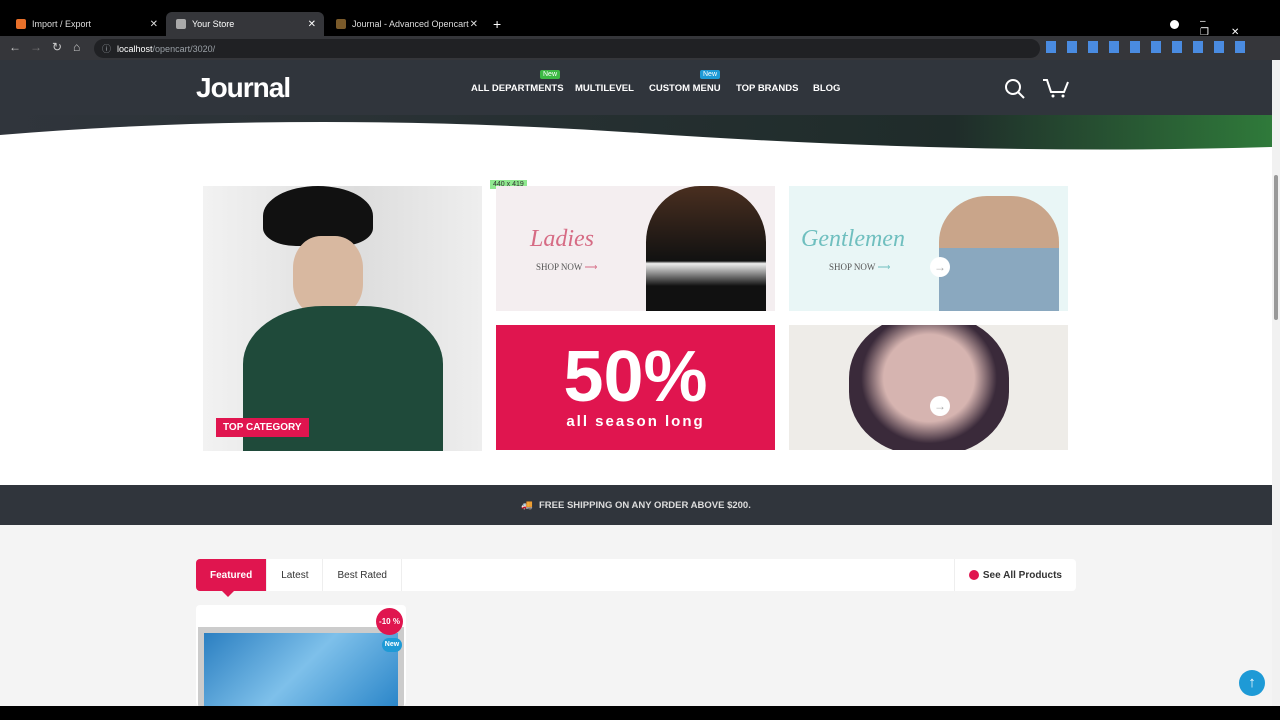  What do you see at coordinates (497, 24) in the screenshot?
I see `new-tab-button: +` at bounding box center [497, 24].